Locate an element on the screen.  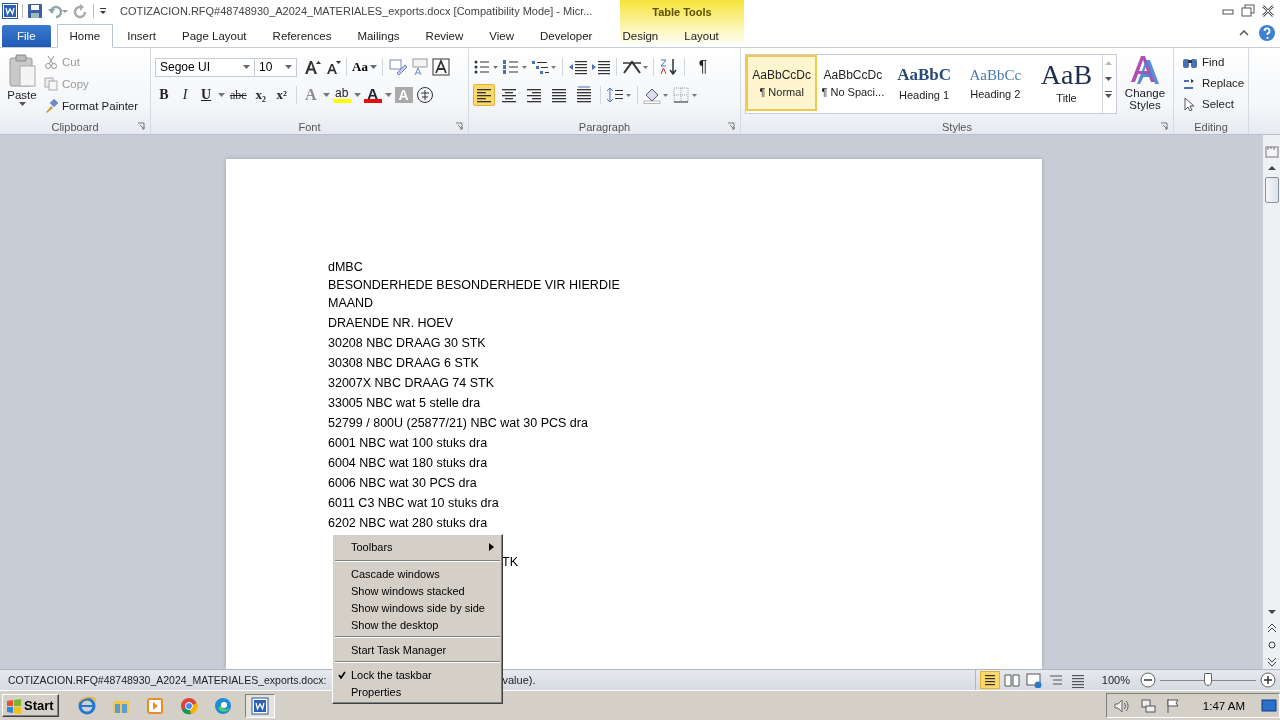
replace-button: Replace is located at coordinates (1213, 83).